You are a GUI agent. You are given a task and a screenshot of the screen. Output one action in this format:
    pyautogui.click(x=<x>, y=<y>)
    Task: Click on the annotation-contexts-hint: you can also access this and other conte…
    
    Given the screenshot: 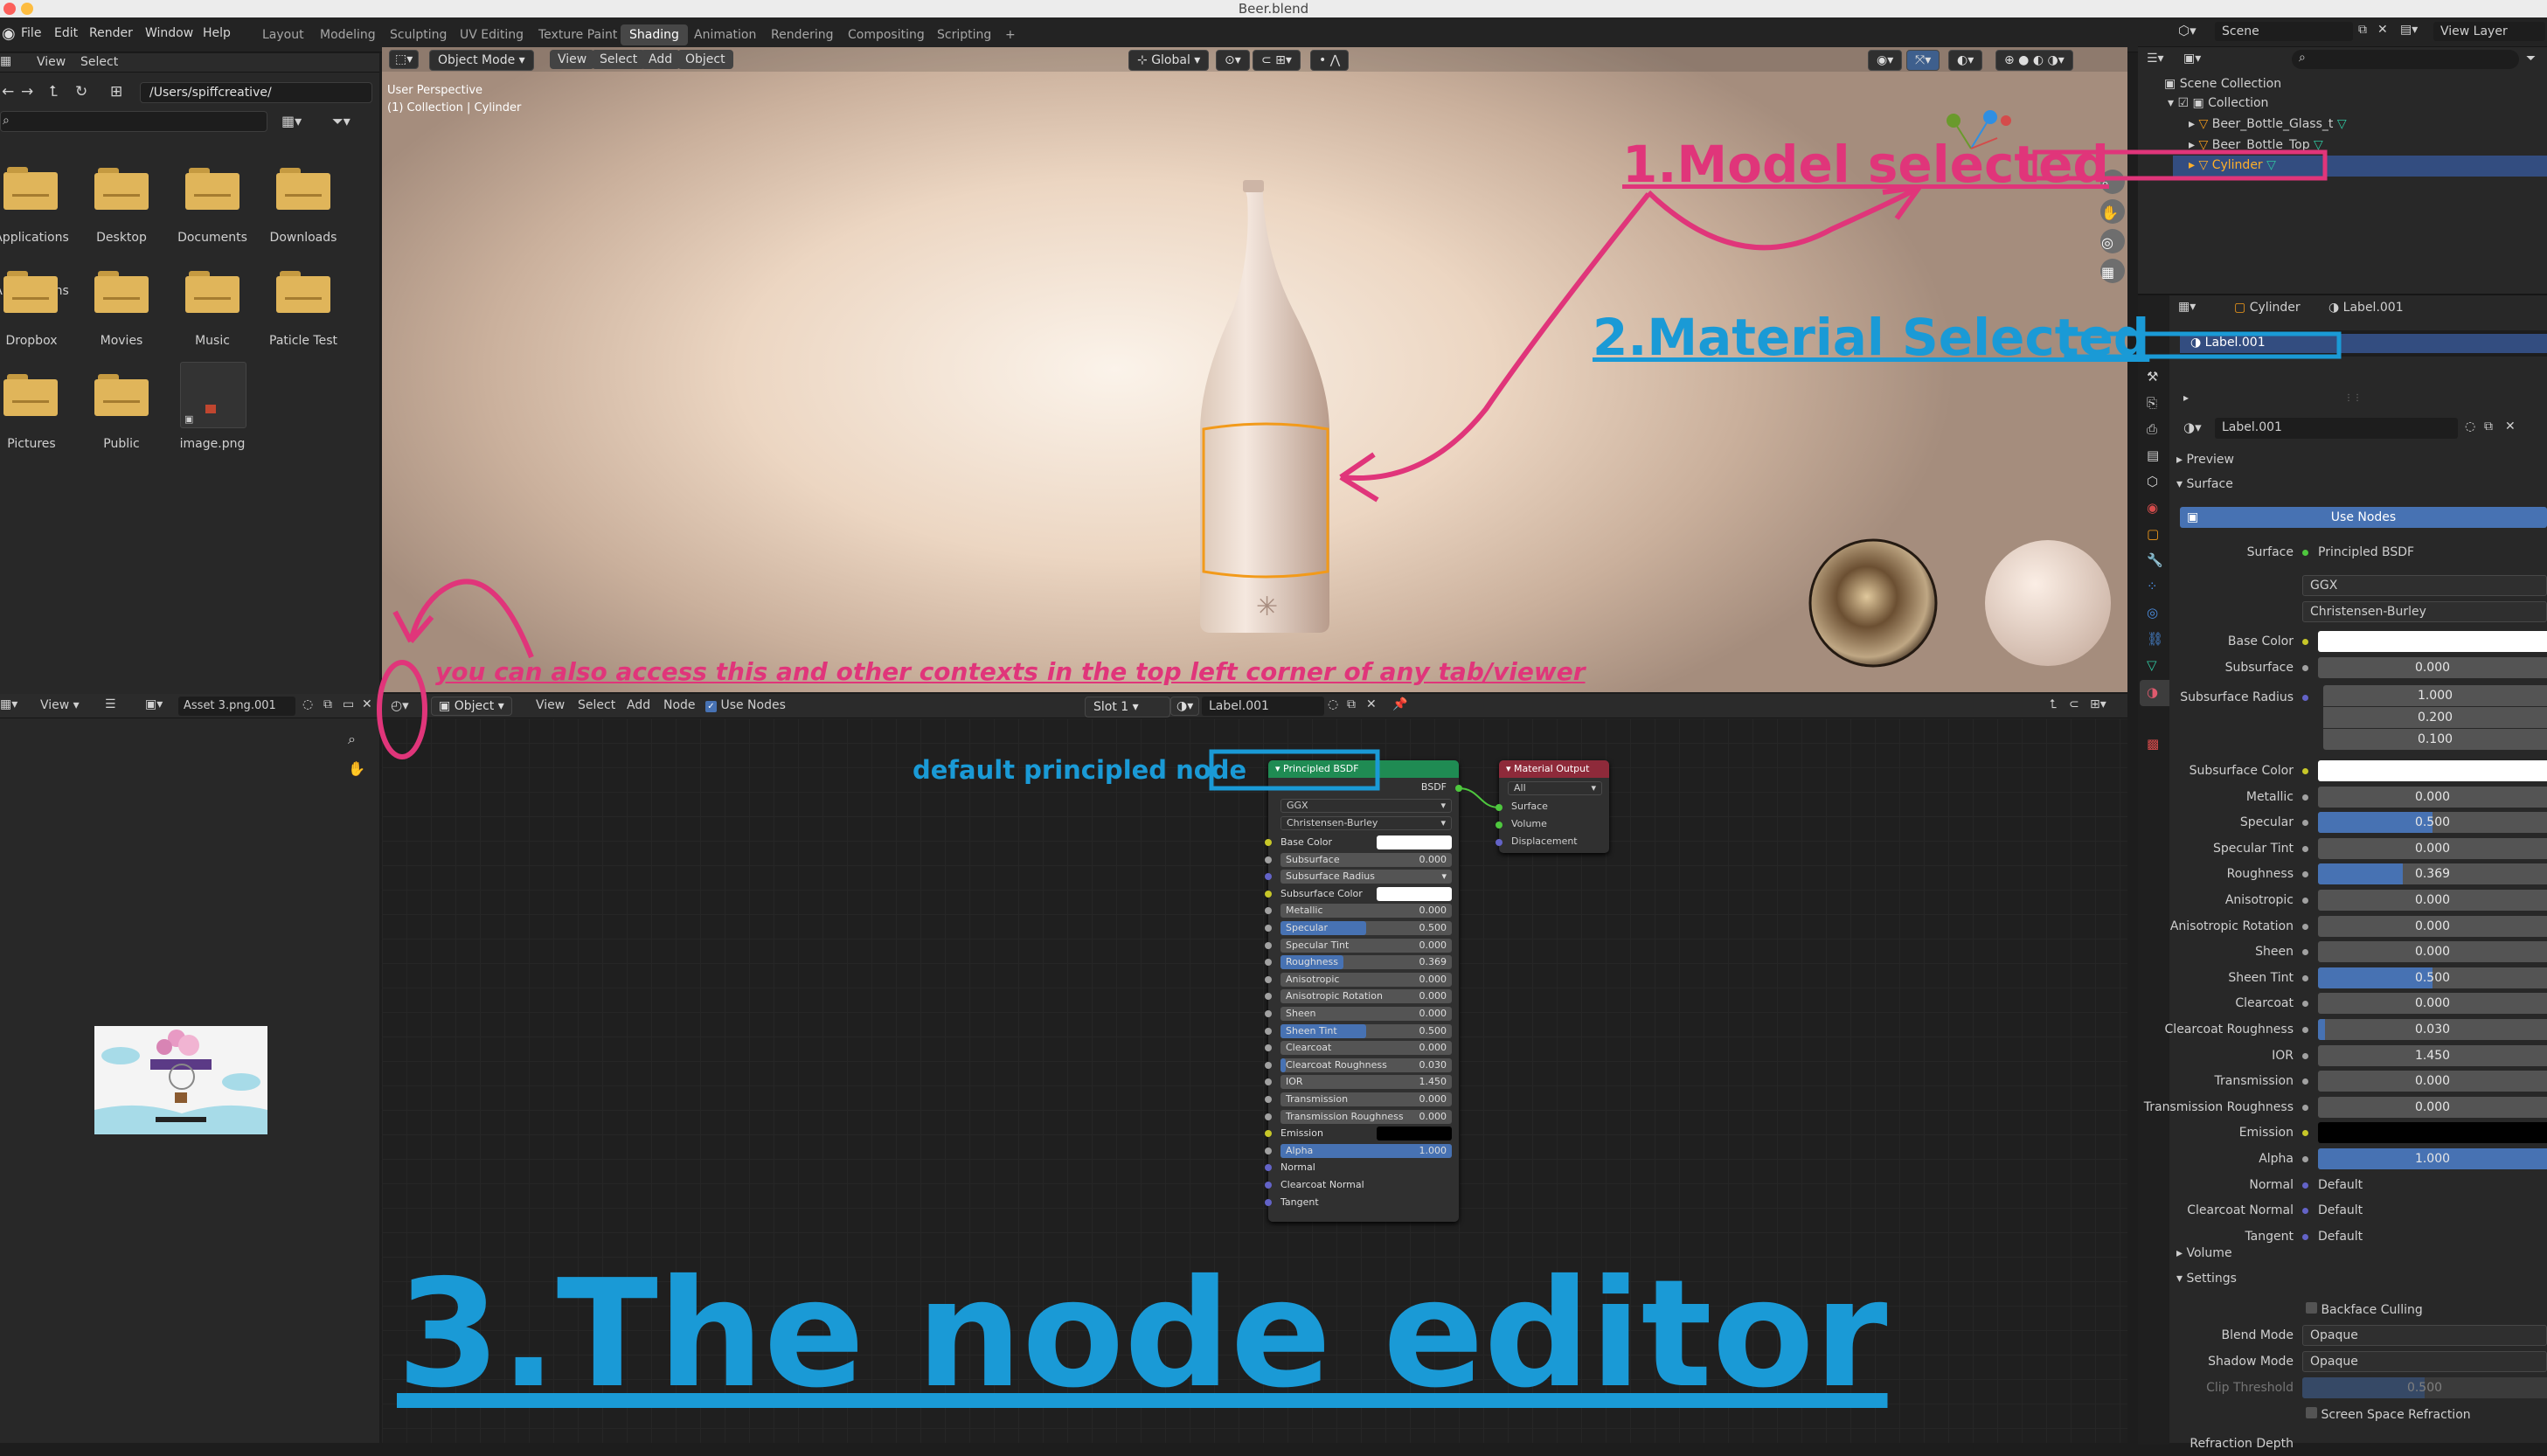 What is the action you would take?
    pyautogui.click(x=1011, y=671)
    